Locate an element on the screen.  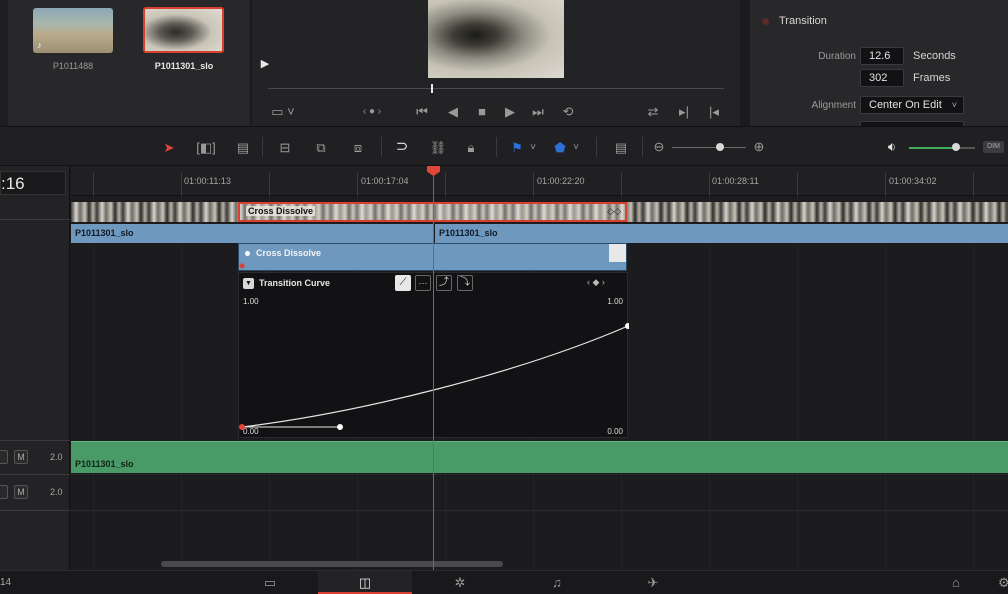
media-thumb-label-selected: P1011301_slo is located at coordinates (184, 66).